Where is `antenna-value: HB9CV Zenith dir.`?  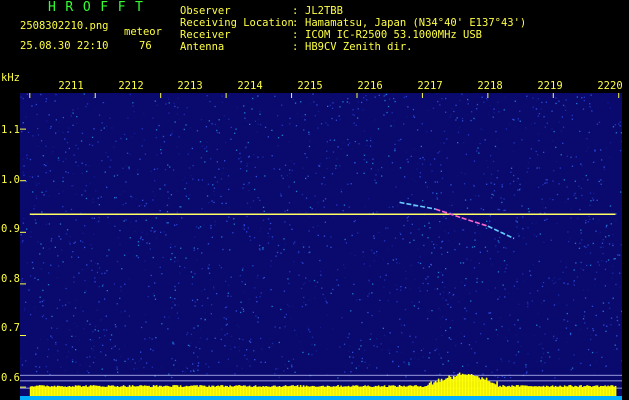 antenna-value: HB9CV Zenith dir. is located at coordinates (359, 47).